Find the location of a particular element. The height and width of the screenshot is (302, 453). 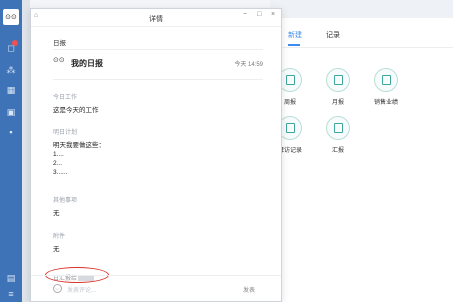

avatar: ⊙⊙ is located at coordinates (11, 17).